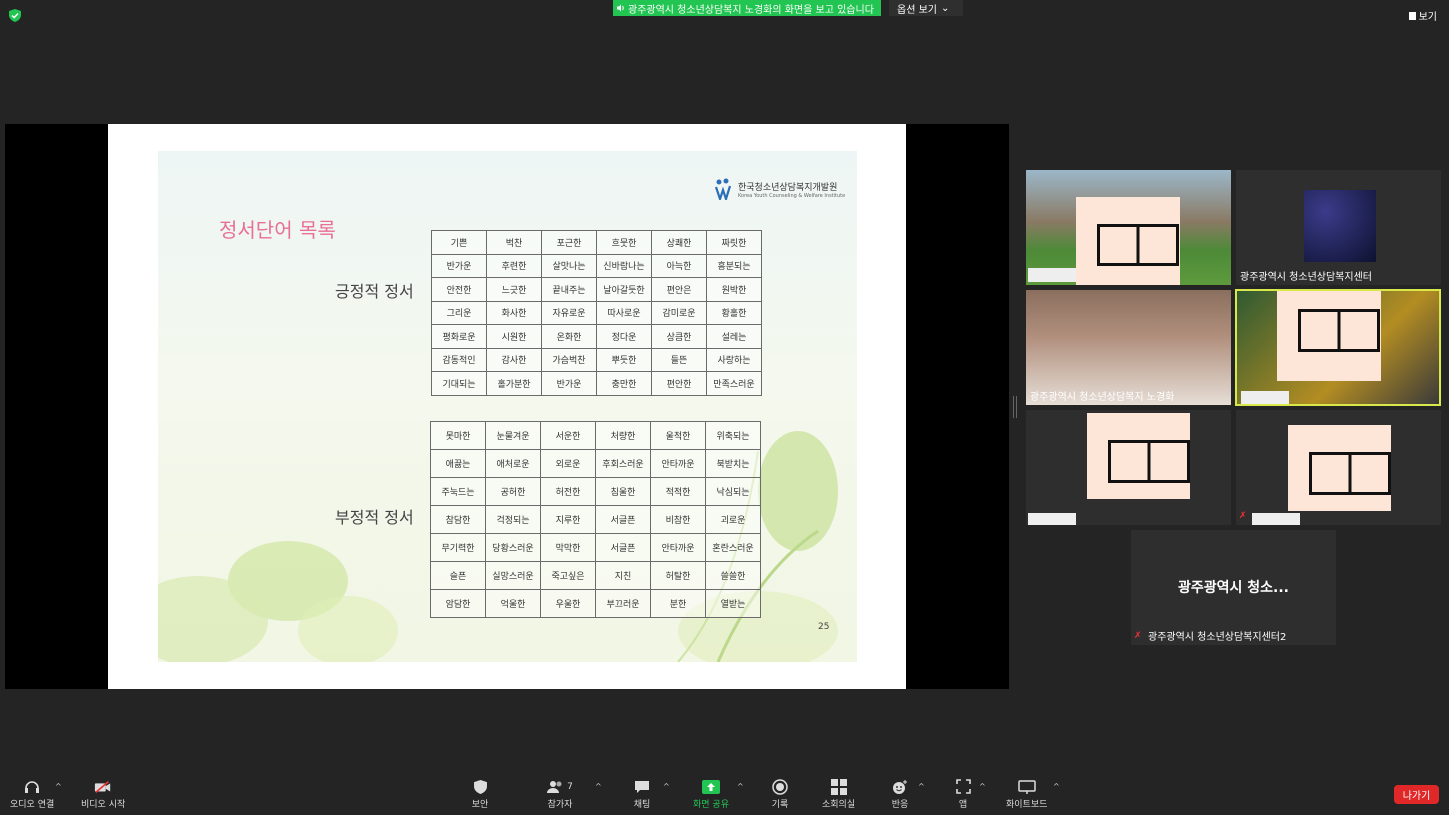 This screenshot has width=1449, height=815. What do you see at coordinates (623, 603) in the screenshot?
I see `emotion-word-cell: 부끄러운` at bounding box center [623, 603].